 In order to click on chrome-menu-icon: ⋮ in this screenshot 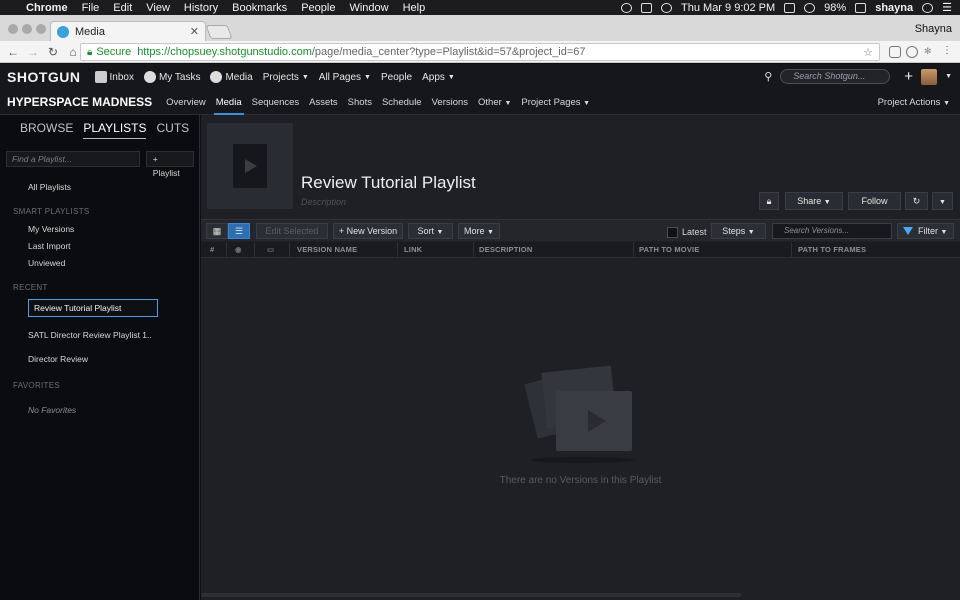, I will do `click(948, 52)`.